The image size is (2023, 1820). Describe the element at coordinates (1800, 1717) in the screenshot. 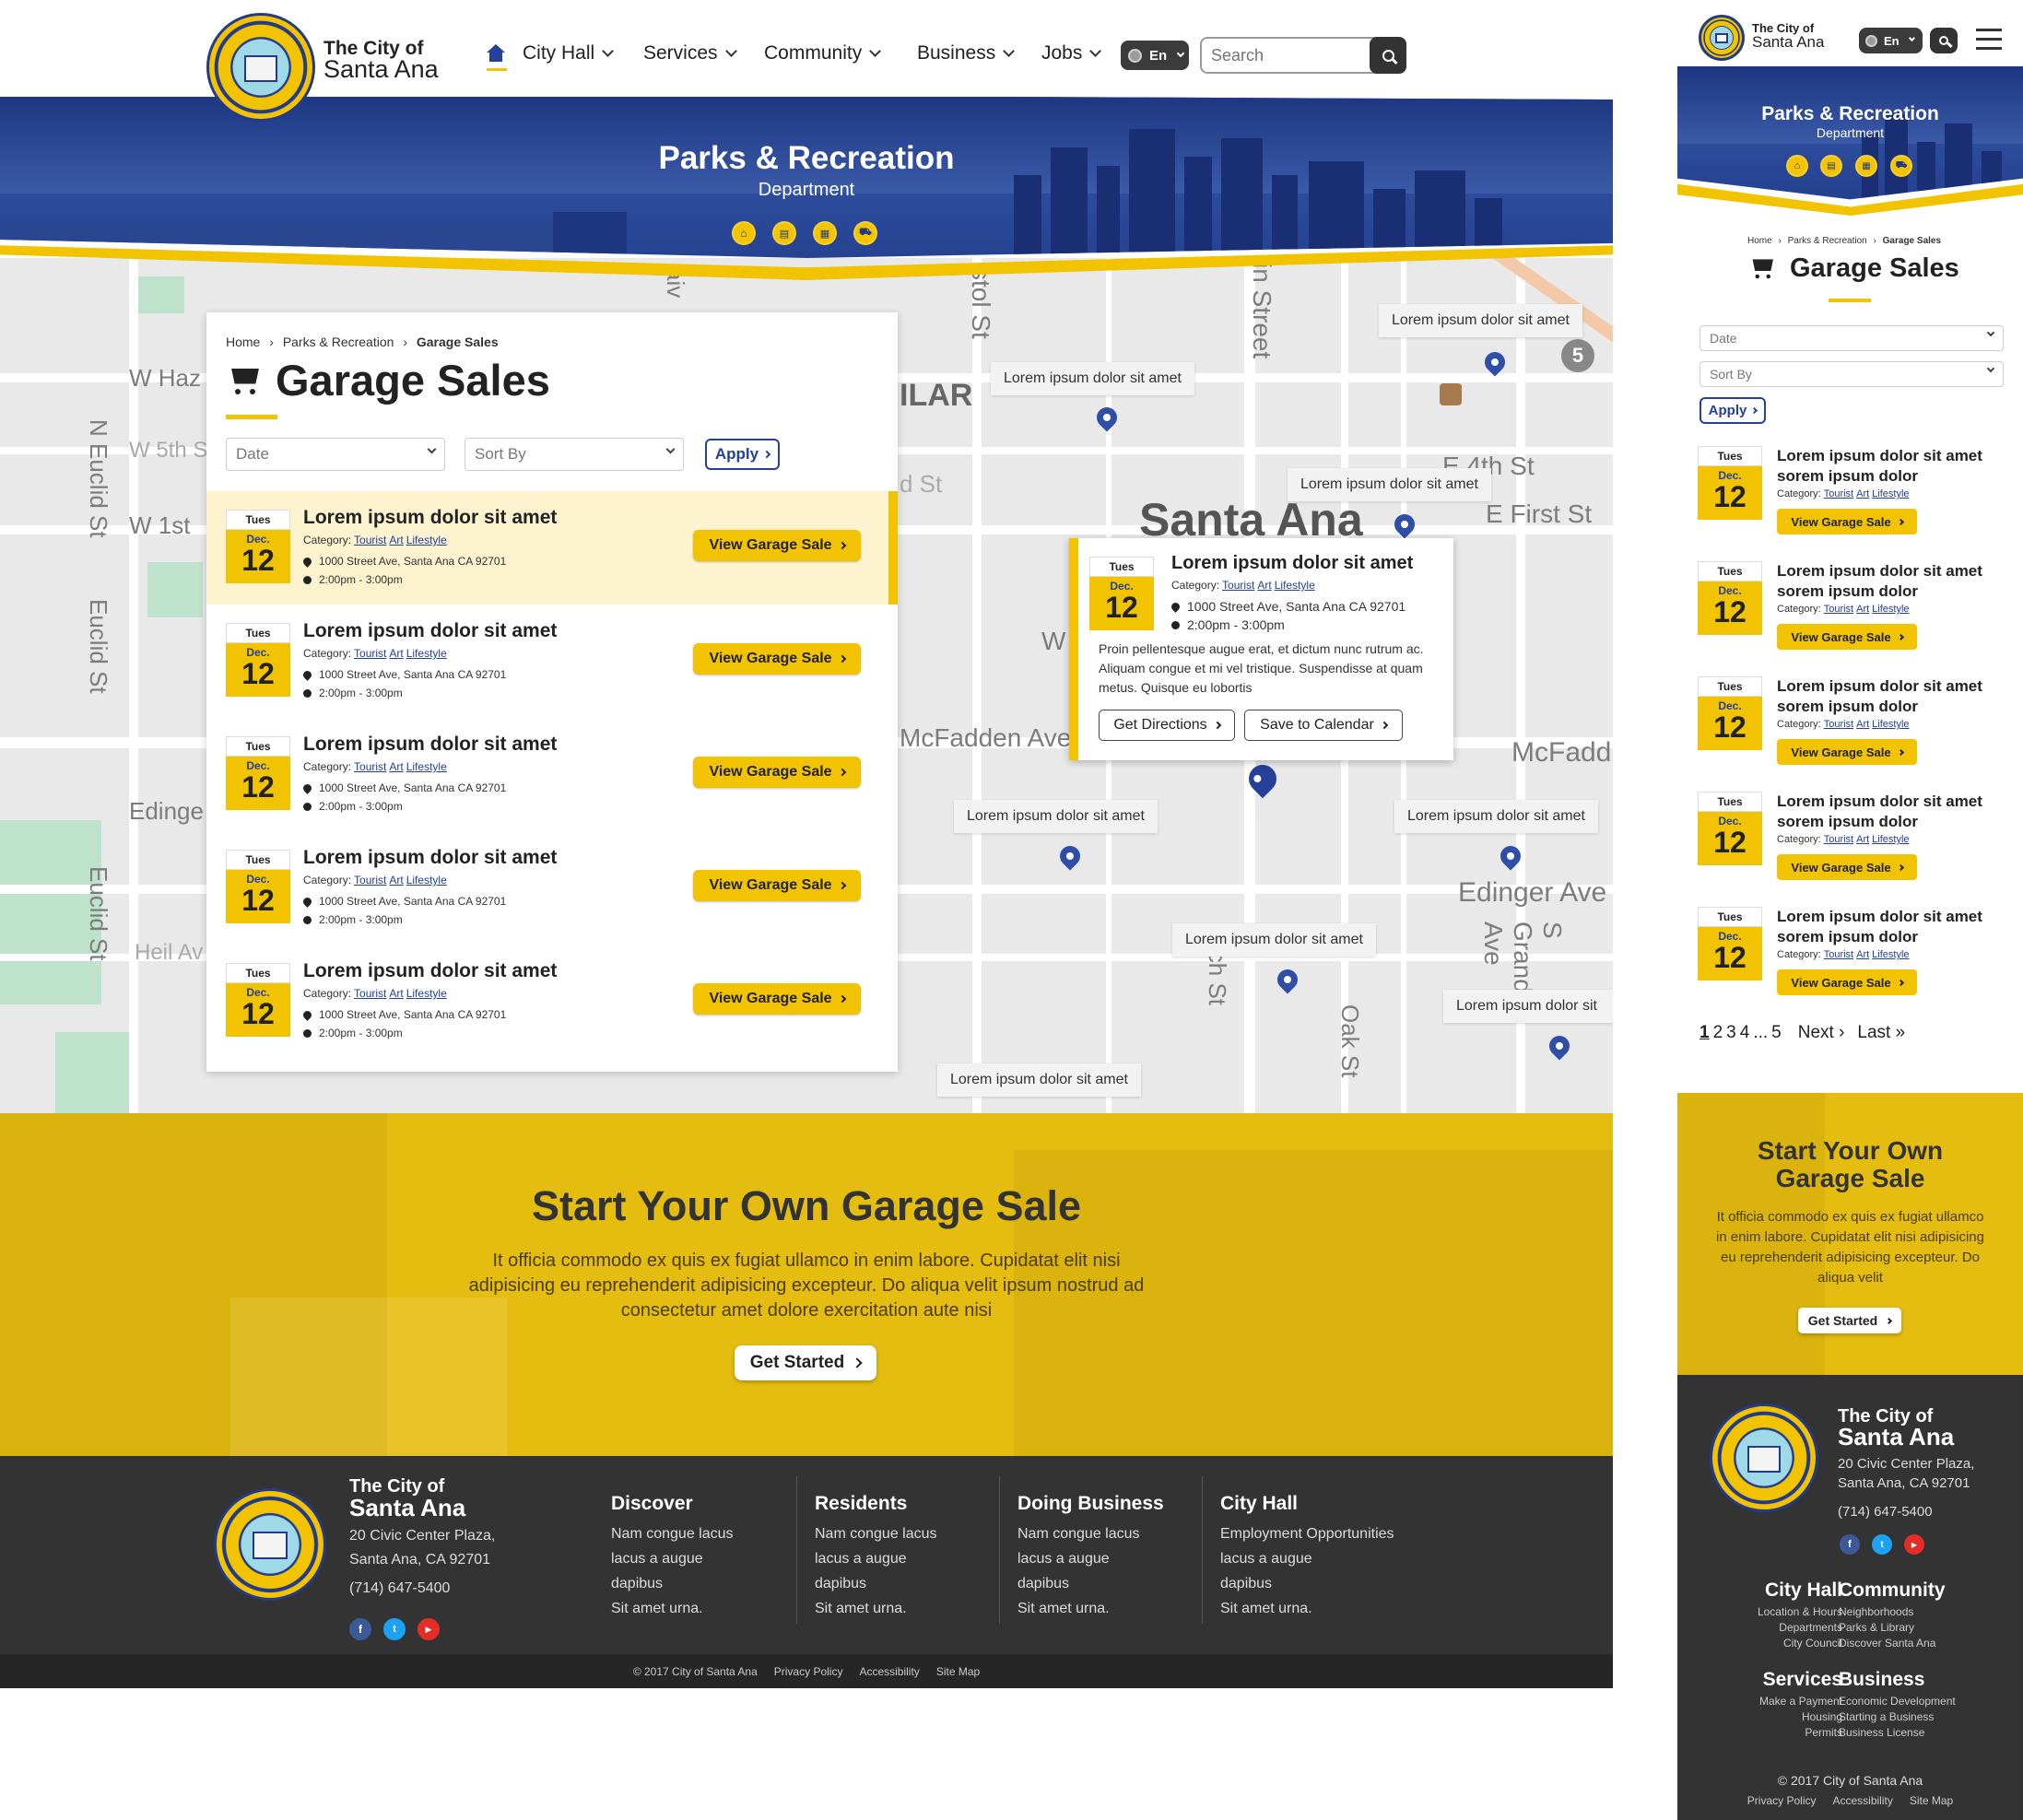

I see `footer-link: Housing` at that location.